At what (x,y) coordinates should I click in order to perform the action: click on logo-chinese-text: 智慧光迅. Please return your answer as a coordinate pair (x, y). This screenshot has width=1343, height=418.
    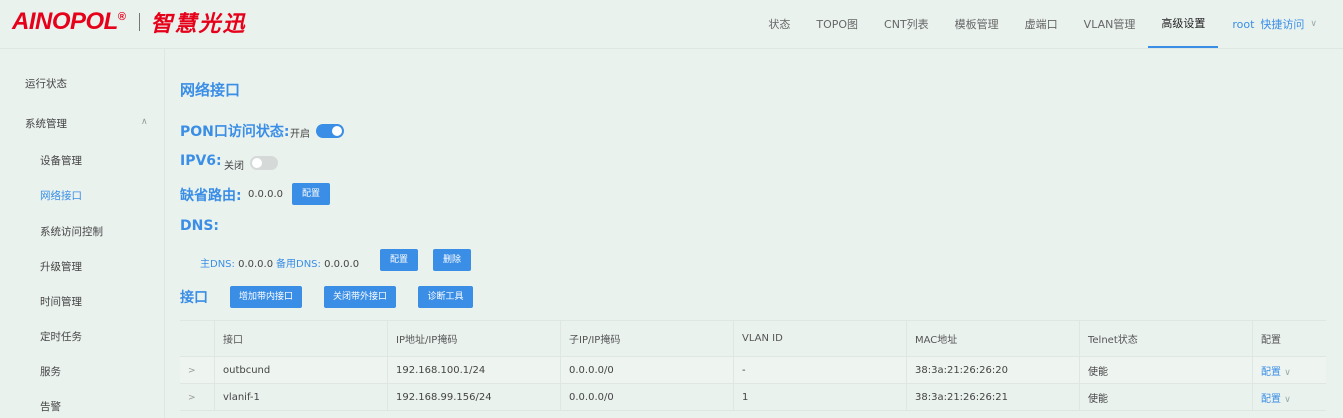
    Looking at the image, I should click on (198, 24).